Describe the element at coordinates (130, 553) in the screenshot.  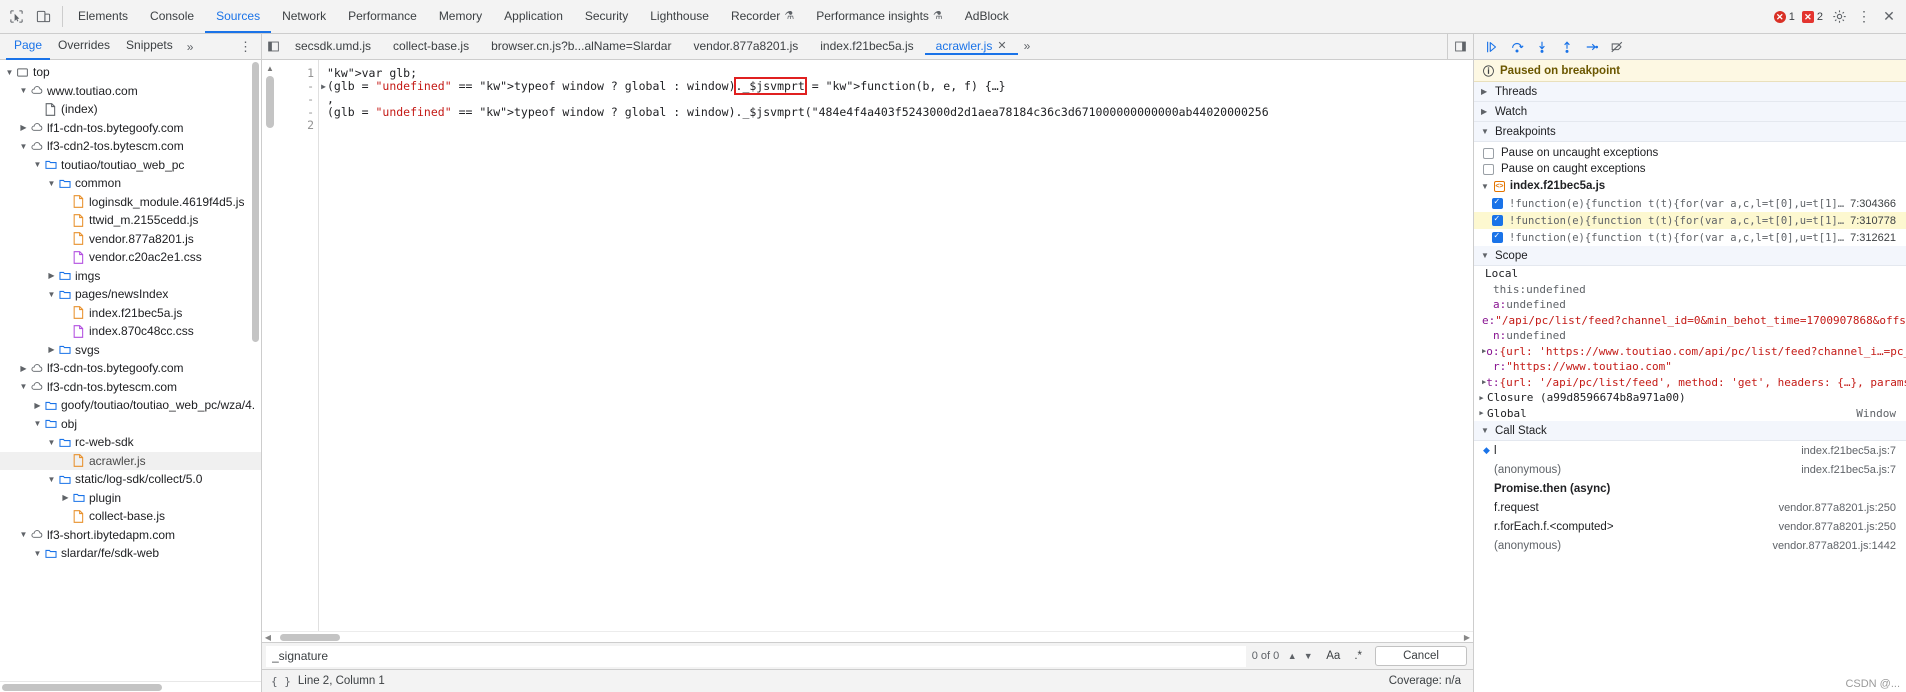
I see `tree-folder-row: ▼ slardar/fe/sdk-web` at that location.